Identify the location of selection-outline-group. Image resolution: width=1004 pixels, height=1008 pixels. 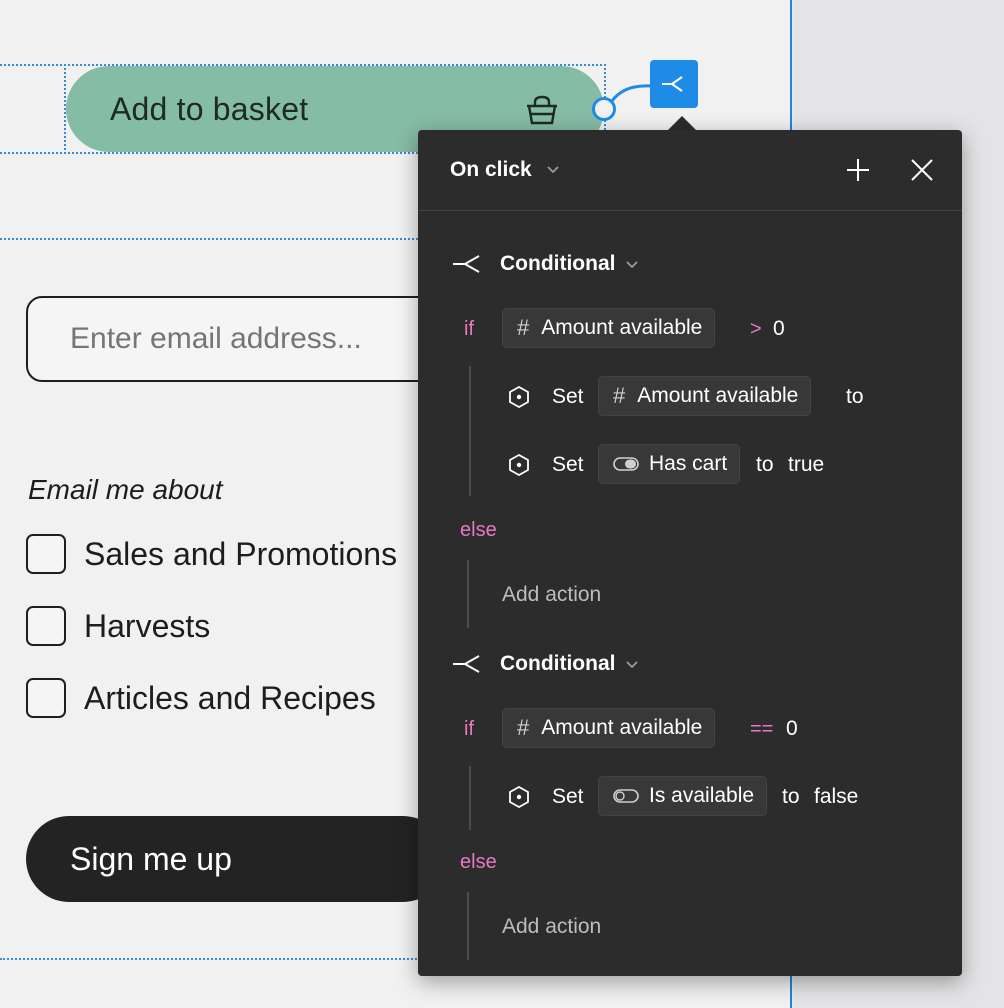
(213, 195).